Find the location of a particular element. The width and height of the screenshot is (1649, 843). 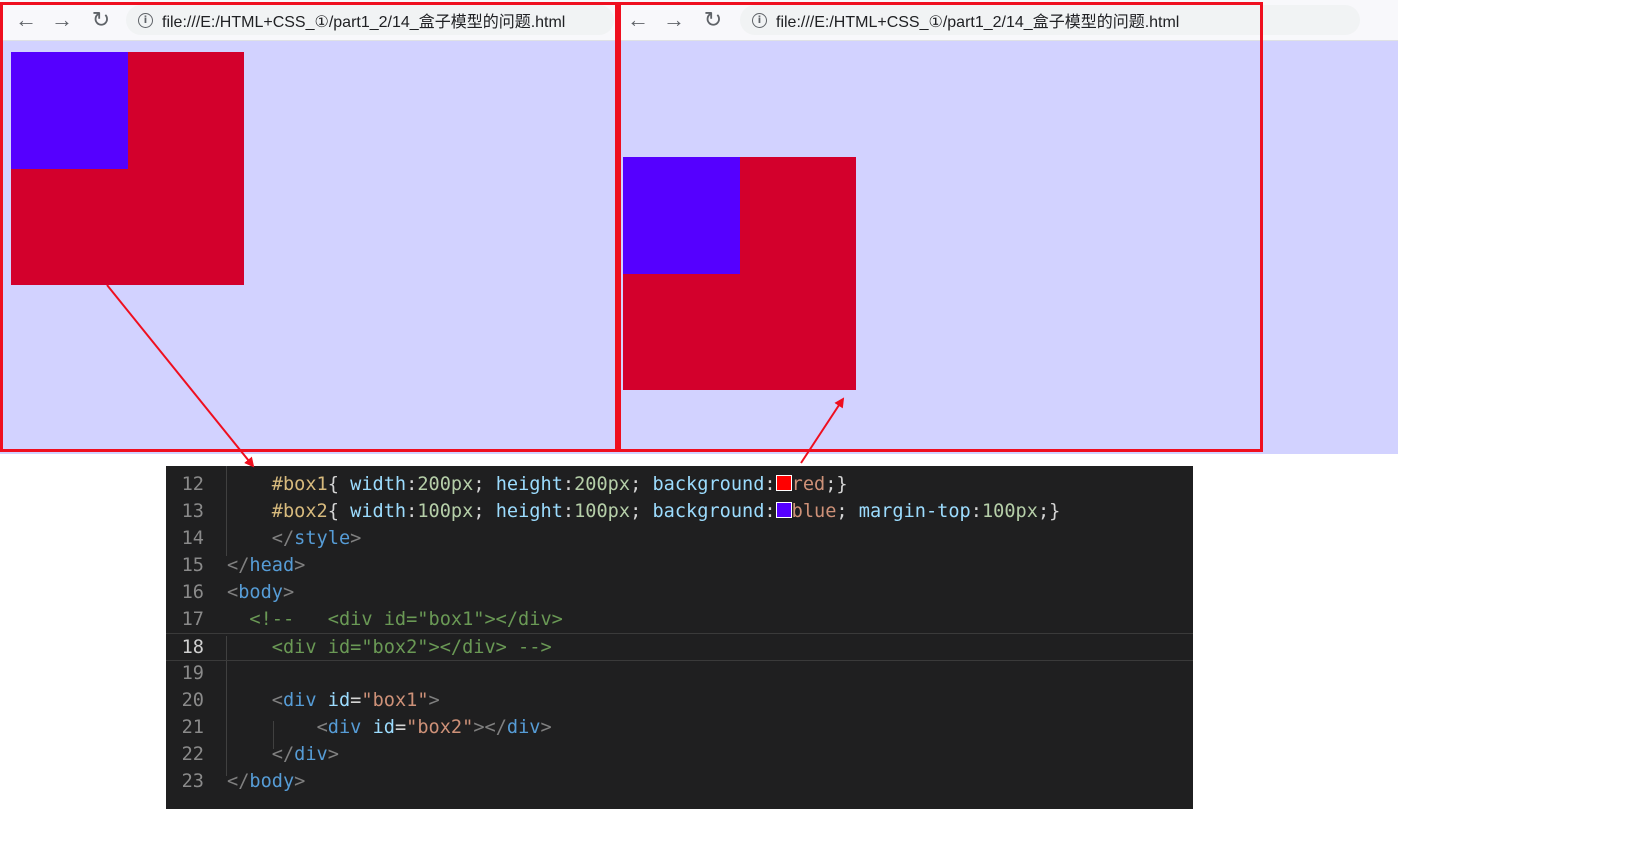

code-token: #box2 is located at coordinates (299, 511).